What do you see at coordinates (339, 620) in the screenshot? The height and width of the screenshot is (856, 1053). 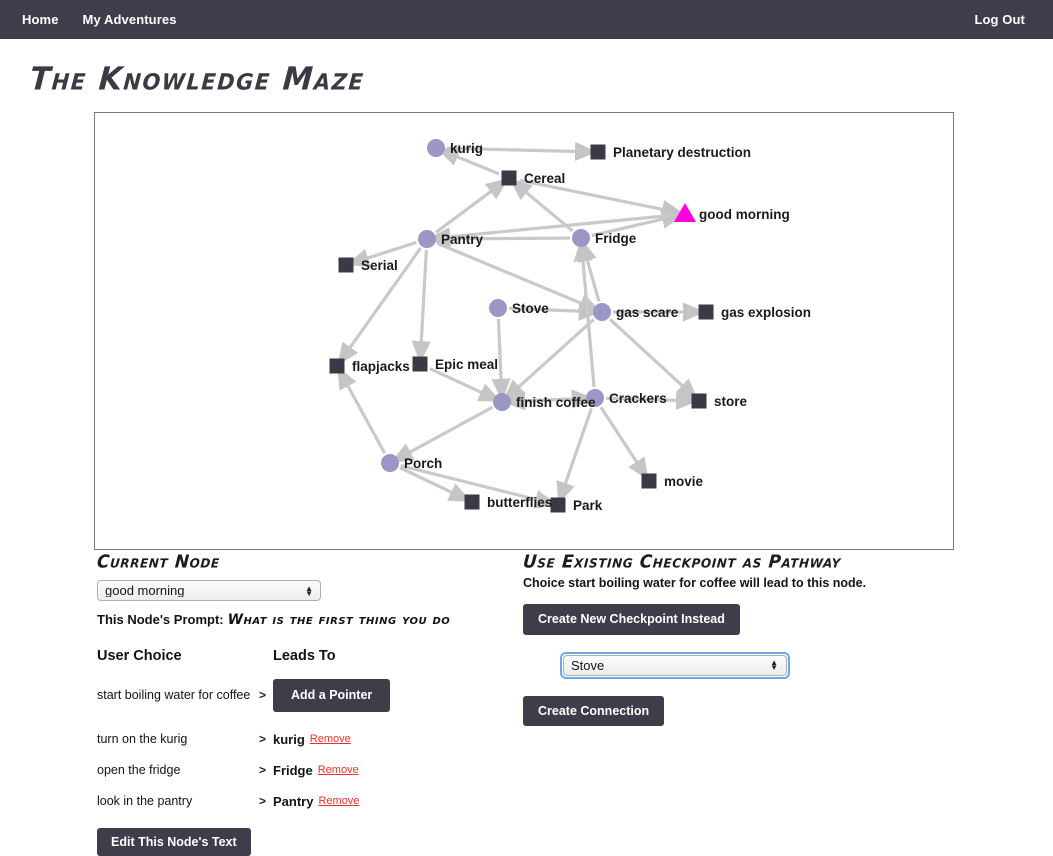 I see `node-prompt-value: What is the first thing you do` at bounding box center [339, 620].